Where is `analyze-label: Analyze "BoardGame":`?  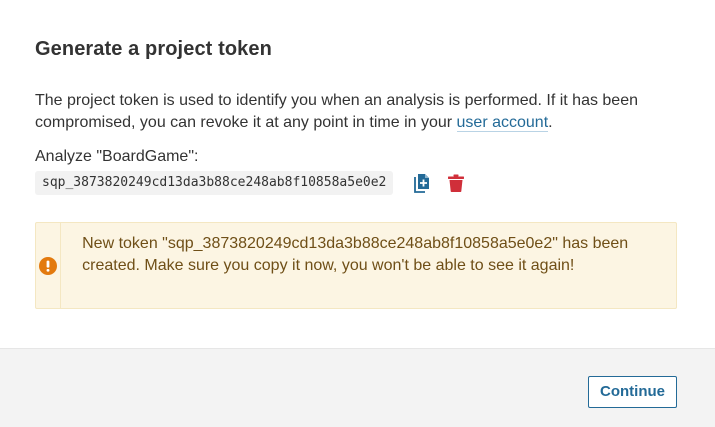 analyze-label: Analyze "BoardGame": is located at coordinates (117, 156).